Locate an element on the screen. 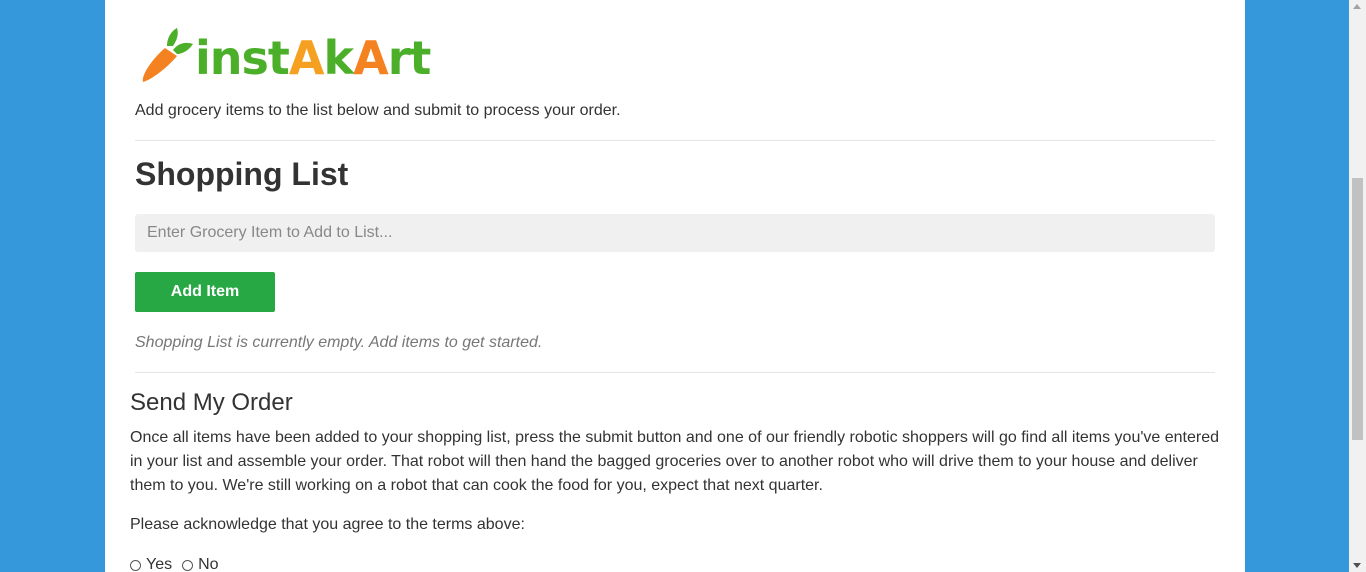  grocery-item-input is located at coordinates (675, 233).